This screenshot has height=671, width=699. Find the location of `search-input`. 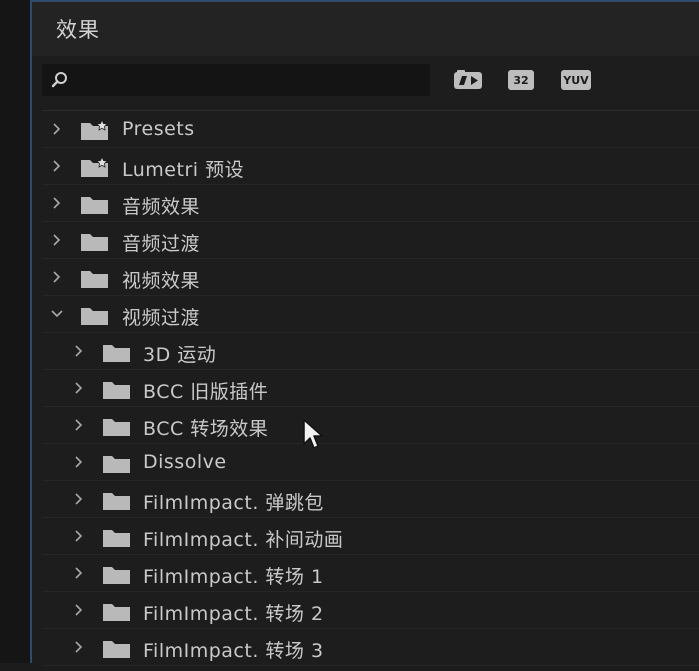

search-input is located at coordinates (248, 81).